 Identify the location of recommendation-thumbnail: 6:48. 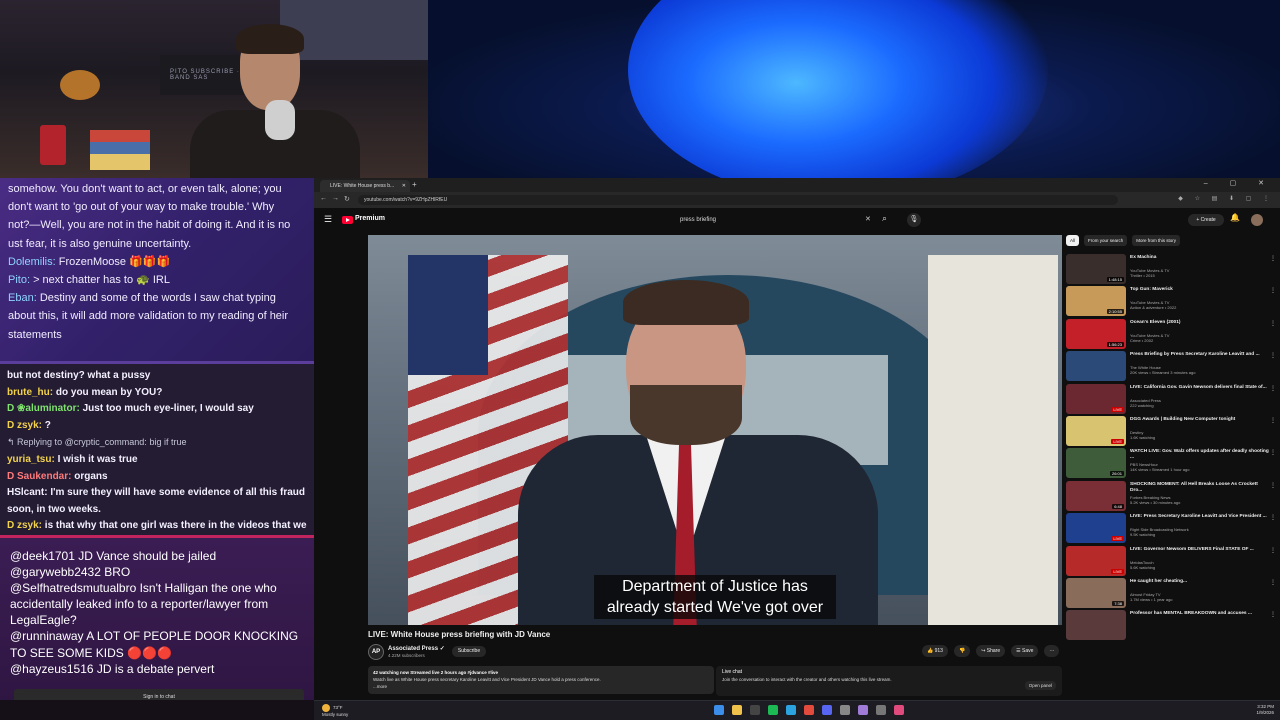
(1096, 495).